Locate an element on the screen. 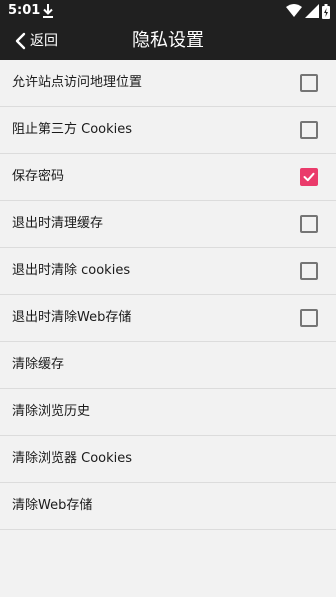 The image size is (336, 597). status-bar: 5:01 is located at coordinates (168, 11).